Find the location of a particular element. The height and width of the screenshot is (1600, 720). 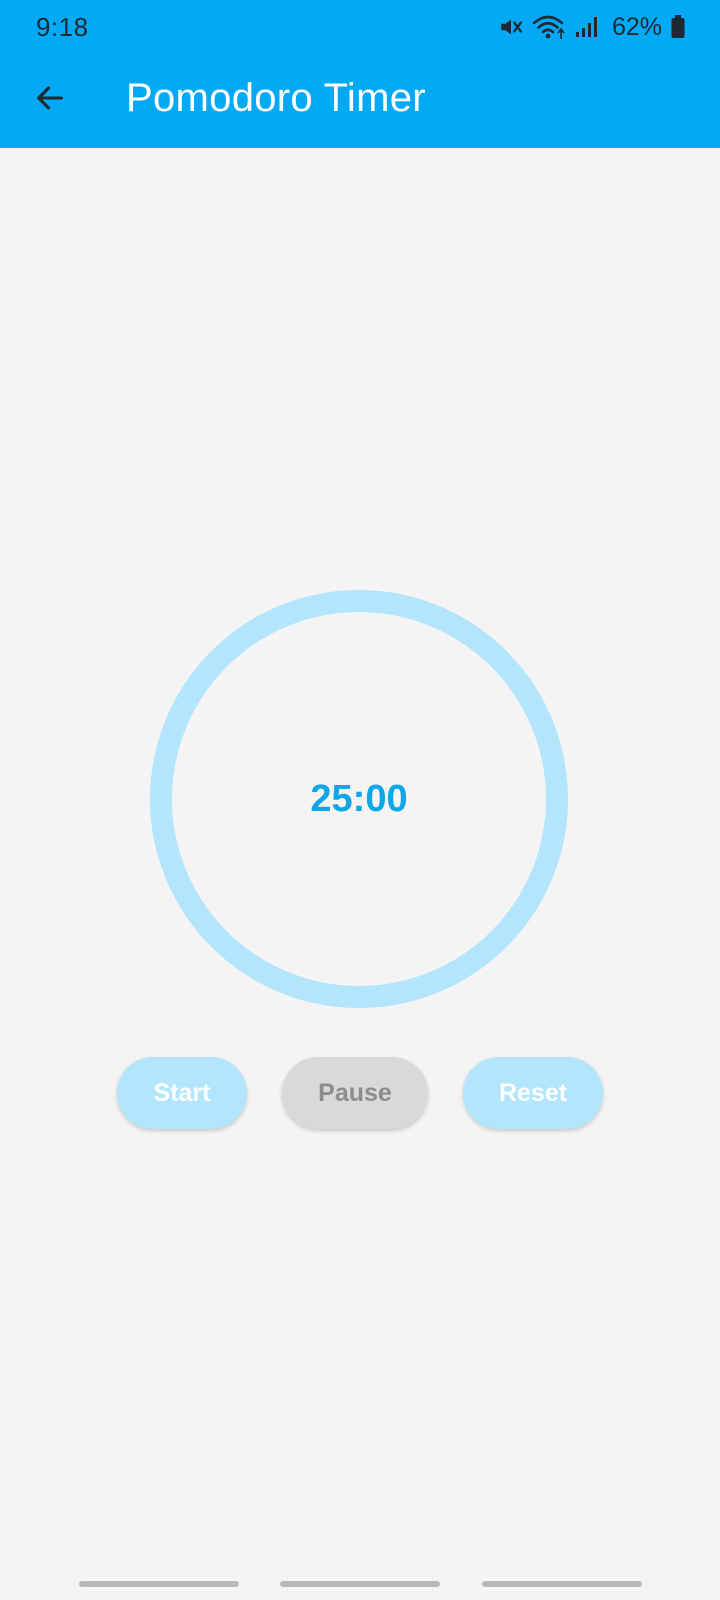

pause-button: Pause is located at coordinates (355, 1093).